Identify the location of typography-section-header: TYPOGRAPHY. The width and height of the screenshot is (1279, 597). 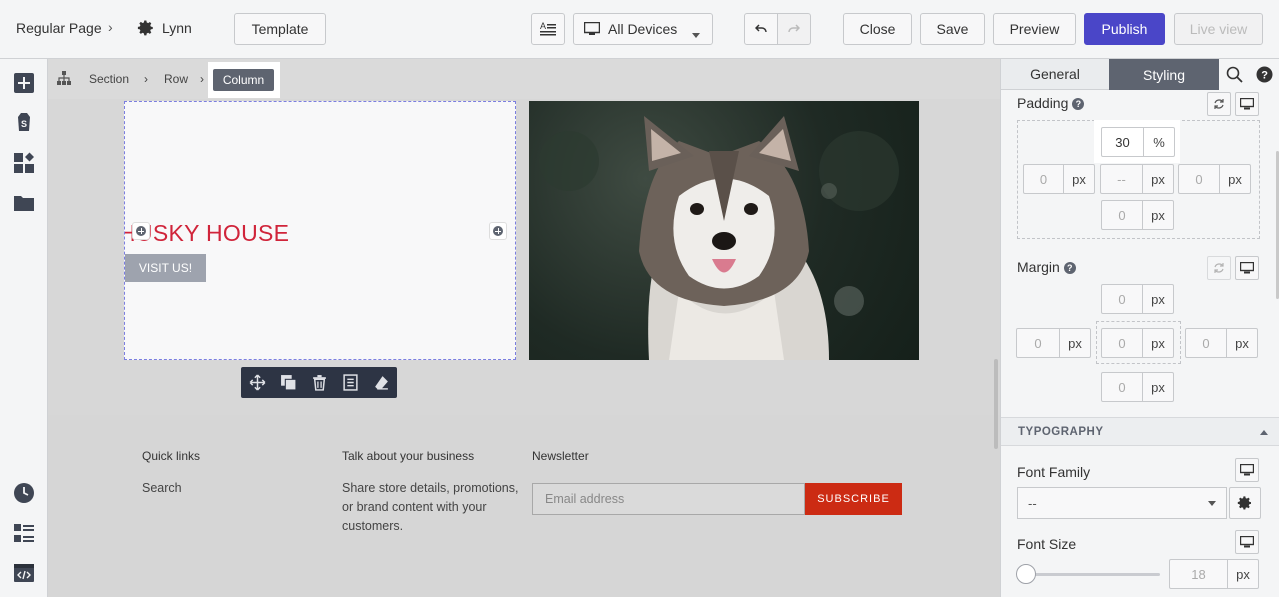
(1140, 431).